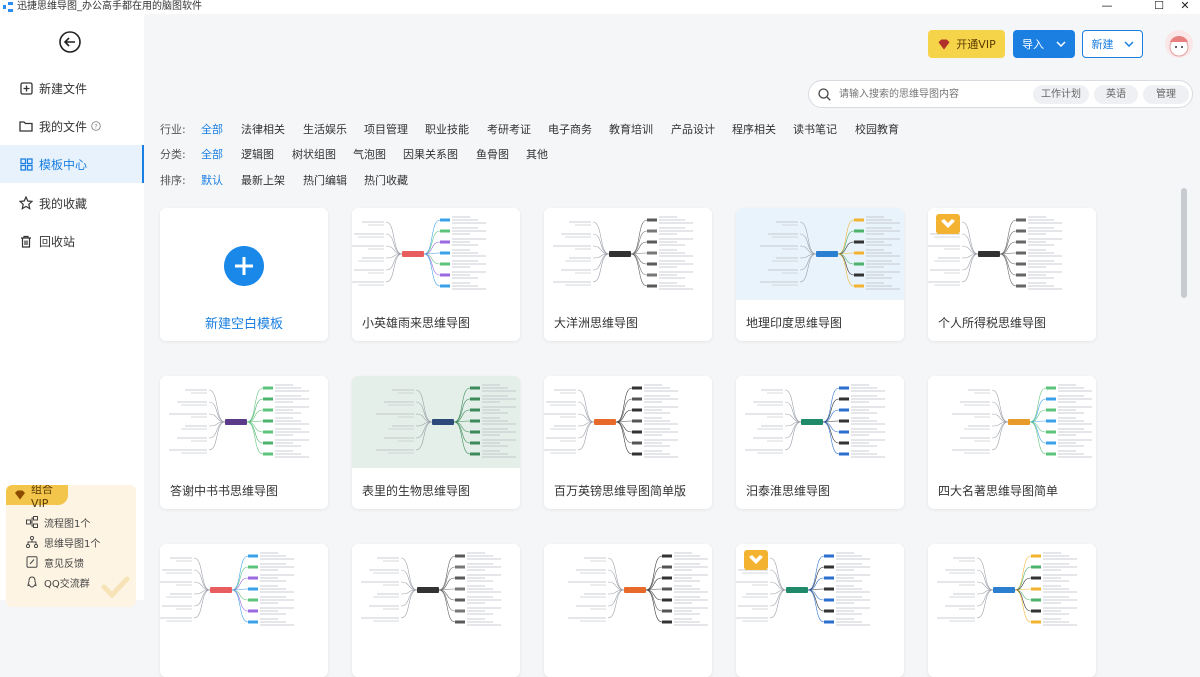 The height and width of the screenshot is (677, 1200). I want to click on vip-badge-label: 组合VIP, so click(42, 497).